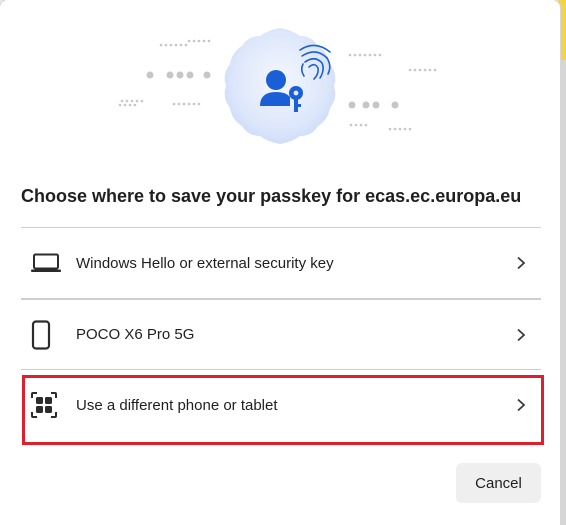  I want to click on cancel-button: Cancel, so click(498, 483).